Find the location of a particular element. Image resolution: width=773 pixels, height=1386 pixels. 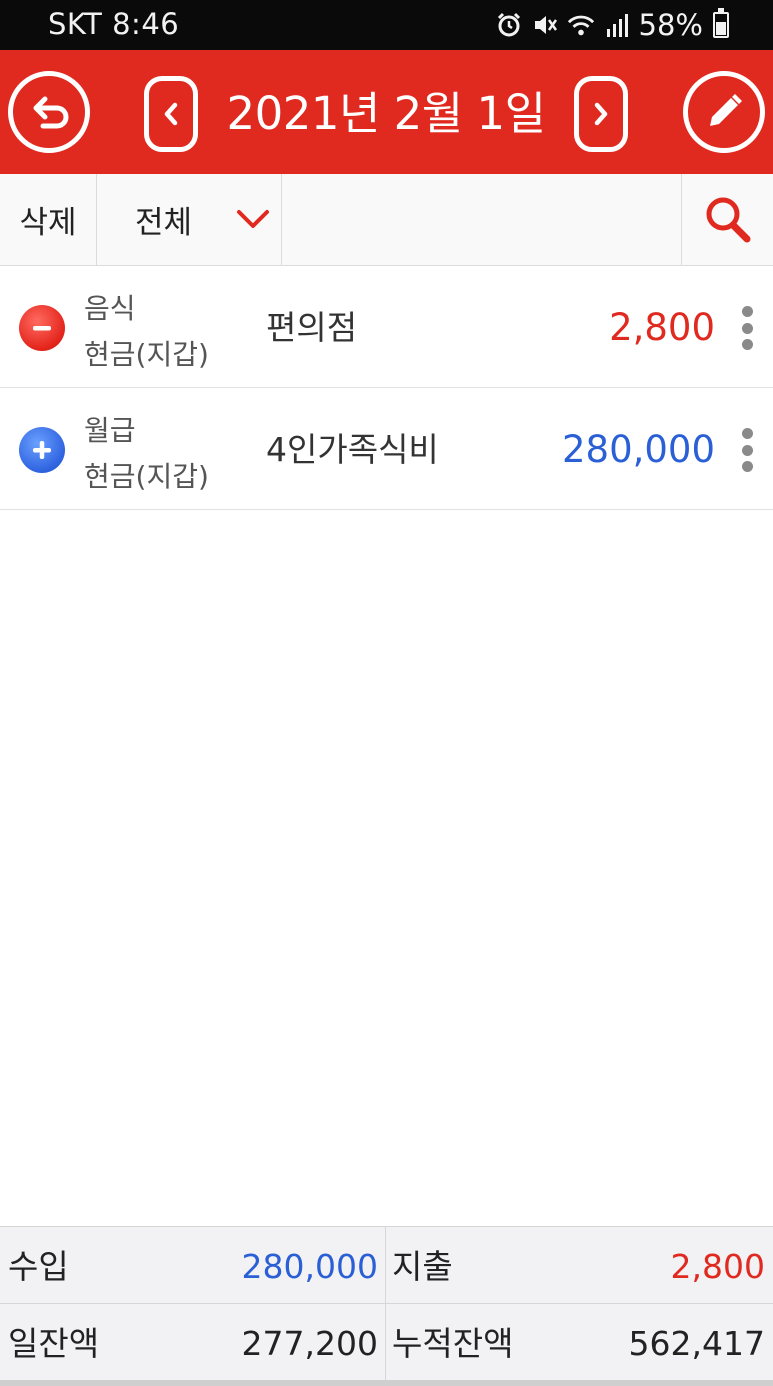

battery-percent: 58% is located at coordinates (670, 25).